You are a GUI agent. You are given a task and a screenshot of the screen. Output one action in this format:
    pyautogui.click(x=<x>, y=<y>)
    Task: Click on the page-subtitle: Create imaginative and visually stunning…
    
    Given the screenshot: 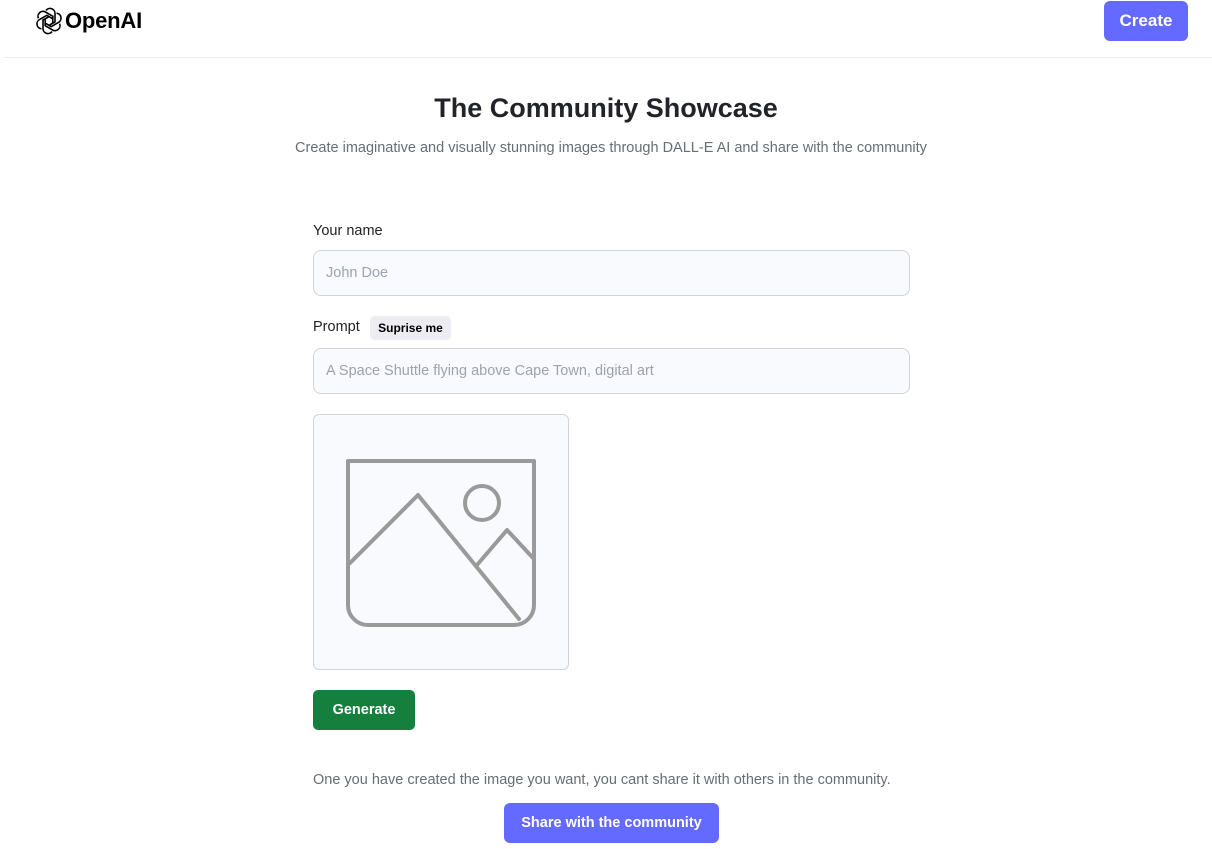 What is the action you would take?
    pyautogui.click(x=611, y=148)
    